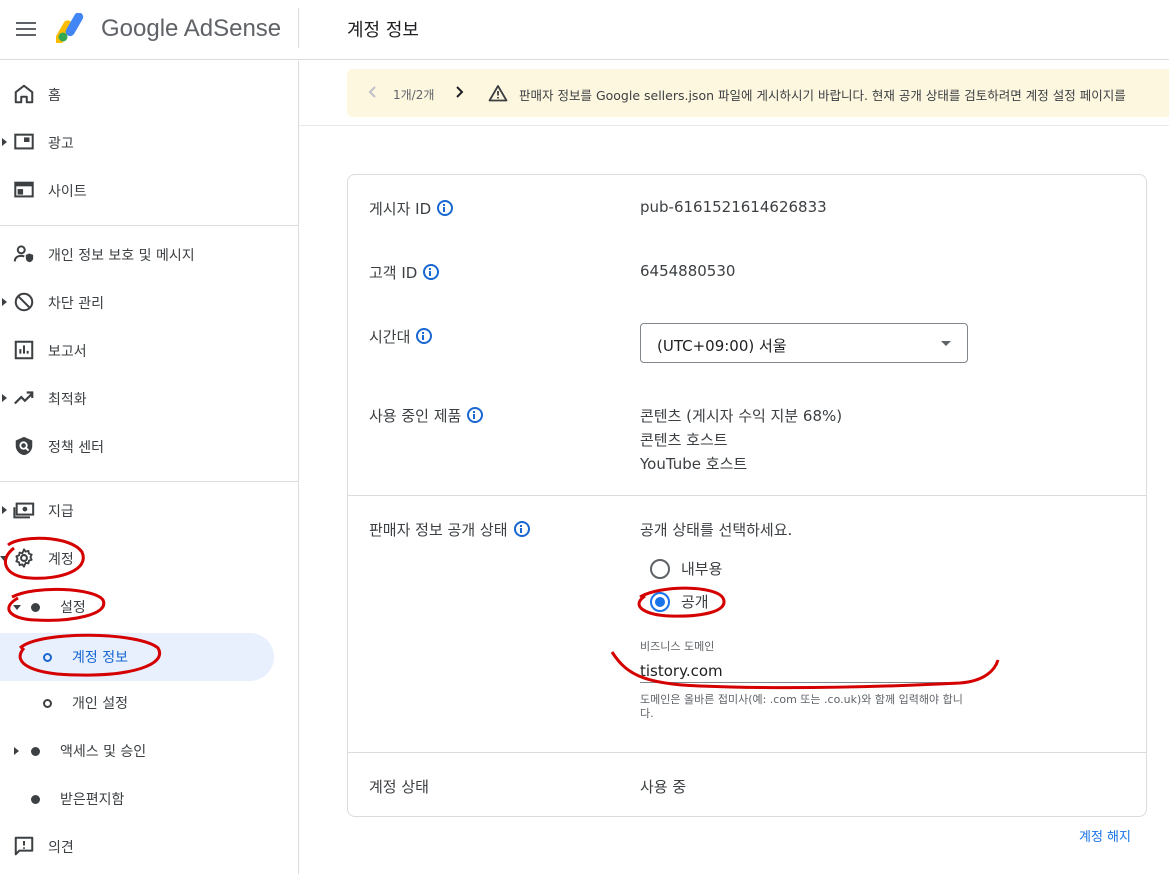  I want to click on sidebar-item-blocking-controls: 차단 관리, so click(149, 303).